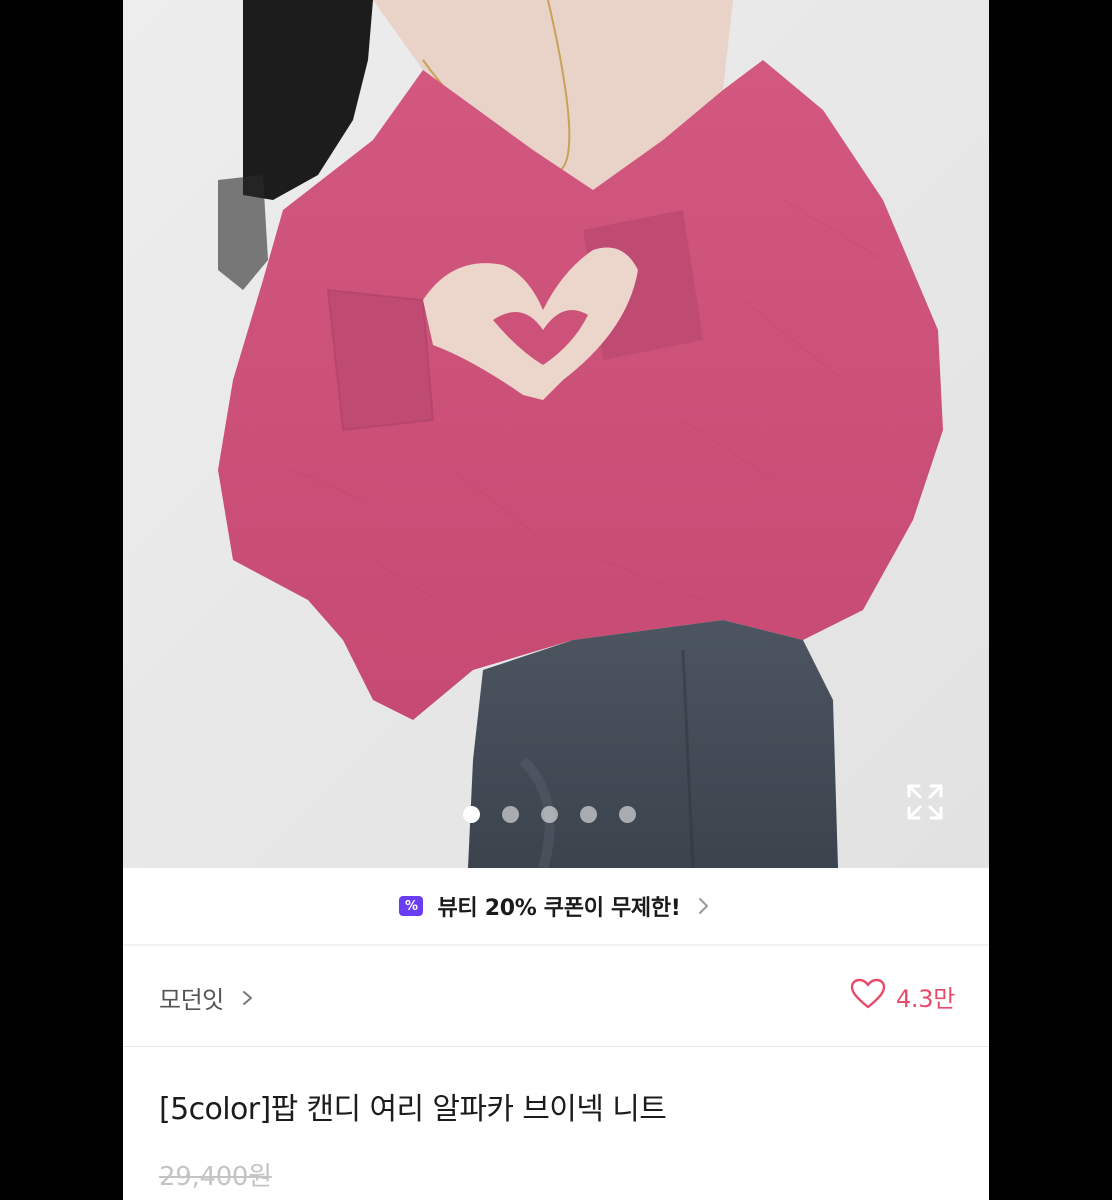  What do you see at coordinates (556, 996) in the screenshot?
I see `brand-row: 모던잇 4.3만` at bounding box center [556, 996].